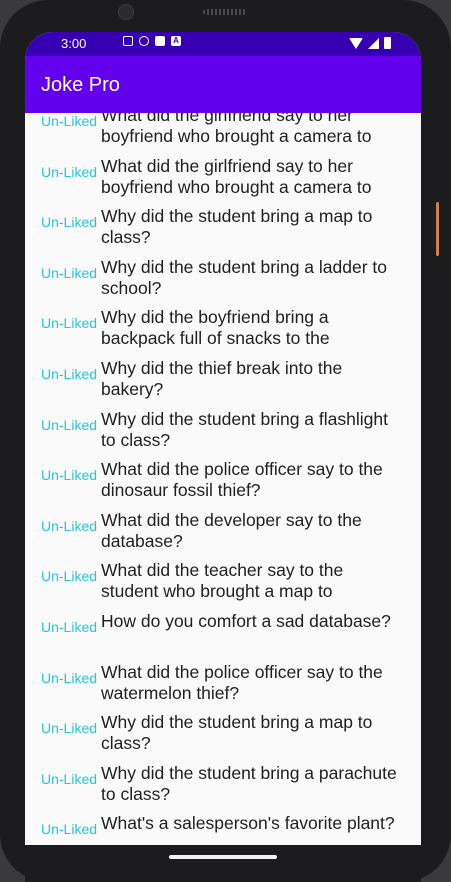 The width and height of the screenshot is (451, 882). Describe the element at coordinates (80, 85) in the screenshot. I see `app-title: Joke Pro` at that location.